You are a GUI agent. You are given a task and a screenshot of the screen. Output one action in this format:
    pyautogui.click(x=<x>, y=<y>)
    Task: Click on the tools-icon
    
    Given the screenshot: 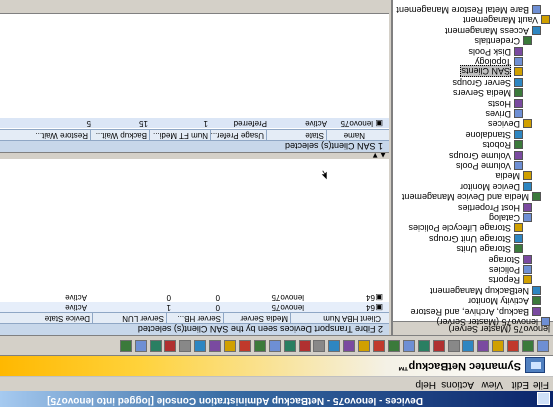 What is the action you would take?
    pyautogui.click(x=319, y=346)
    